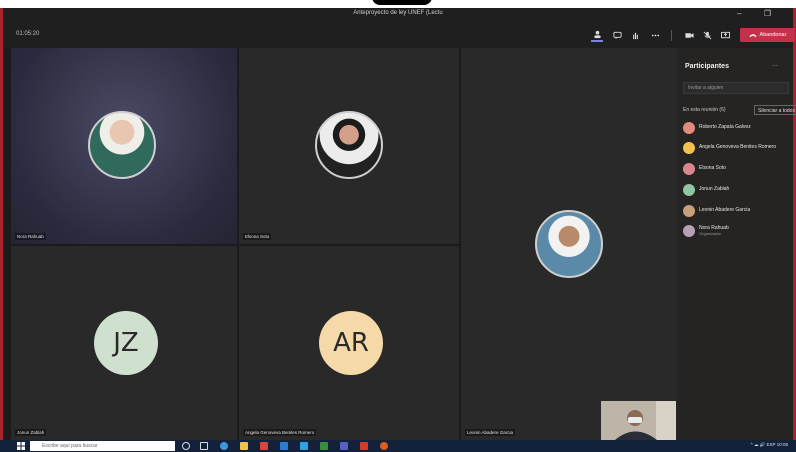 The image size is (796, 452). What do you see at coordinates (725, 35) in the screenshot?
I see `share-screen-icon` at bounding box center [725, 35].